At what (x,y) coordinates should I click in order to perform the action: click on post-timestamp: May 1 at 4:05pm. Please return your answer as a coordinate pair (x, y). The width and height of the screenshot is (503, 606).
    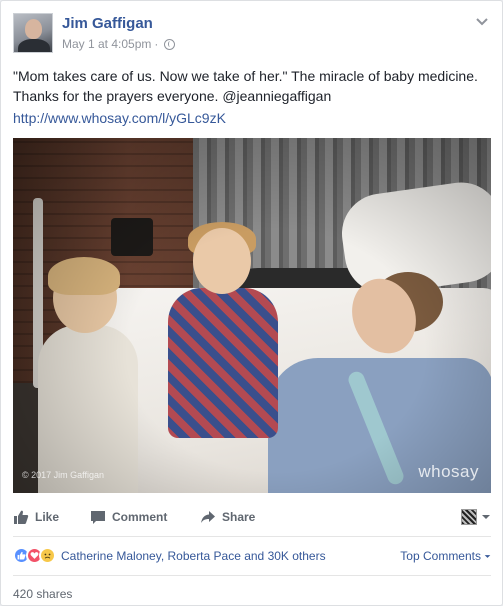
    Looking at the image, I should click on (106, 44).